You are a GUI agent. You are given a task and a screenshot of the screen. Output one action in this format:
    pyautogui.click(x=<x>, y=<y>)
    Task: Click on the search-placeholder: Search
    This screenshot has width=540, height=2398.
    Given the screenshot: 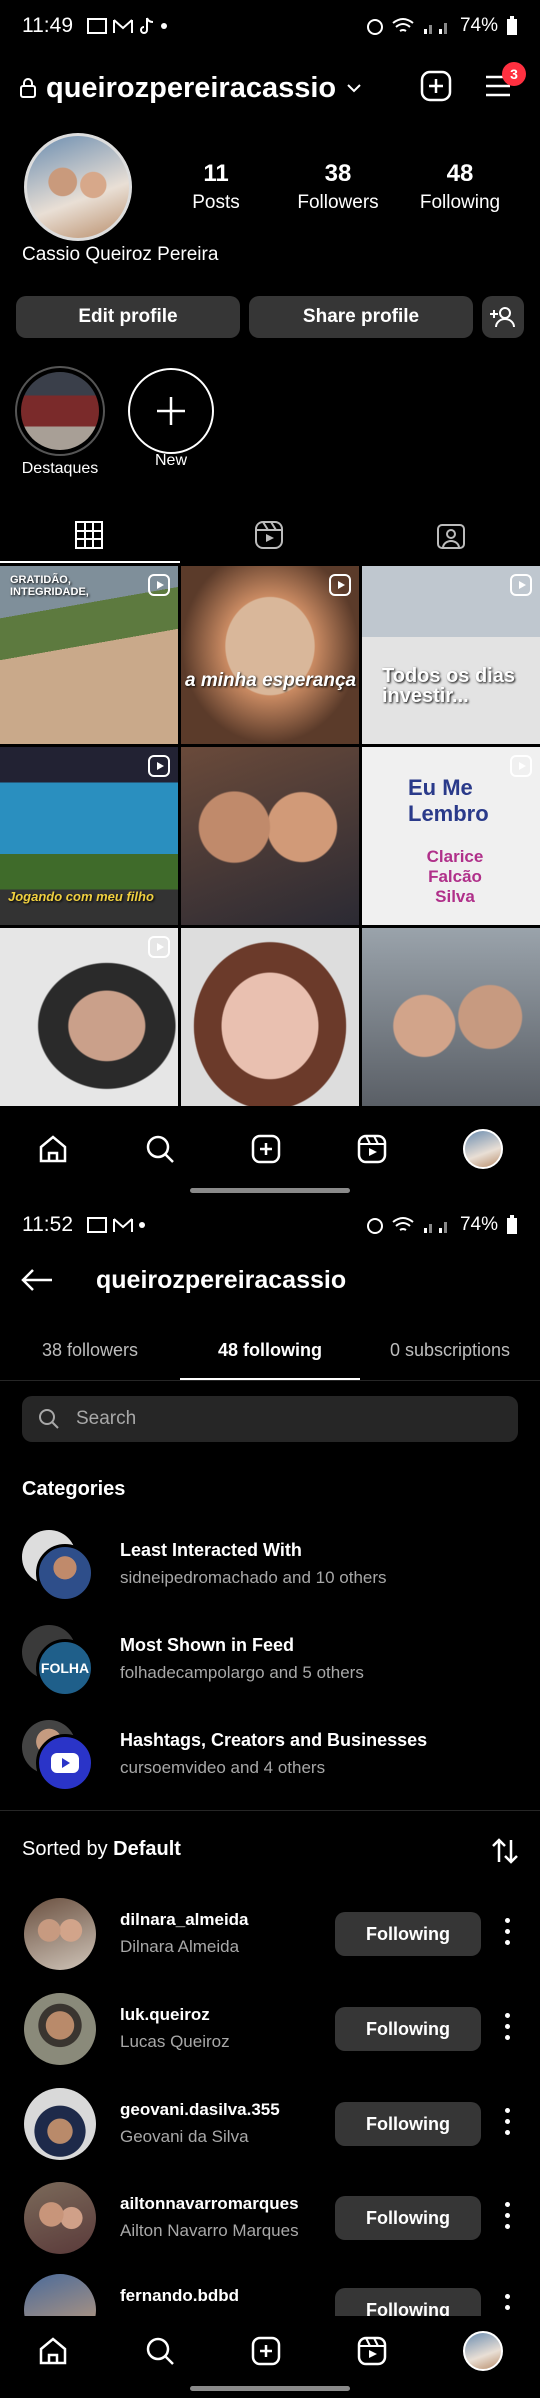 What is the action you would take?
    pyautogui.click(x=106, y=1418)
    